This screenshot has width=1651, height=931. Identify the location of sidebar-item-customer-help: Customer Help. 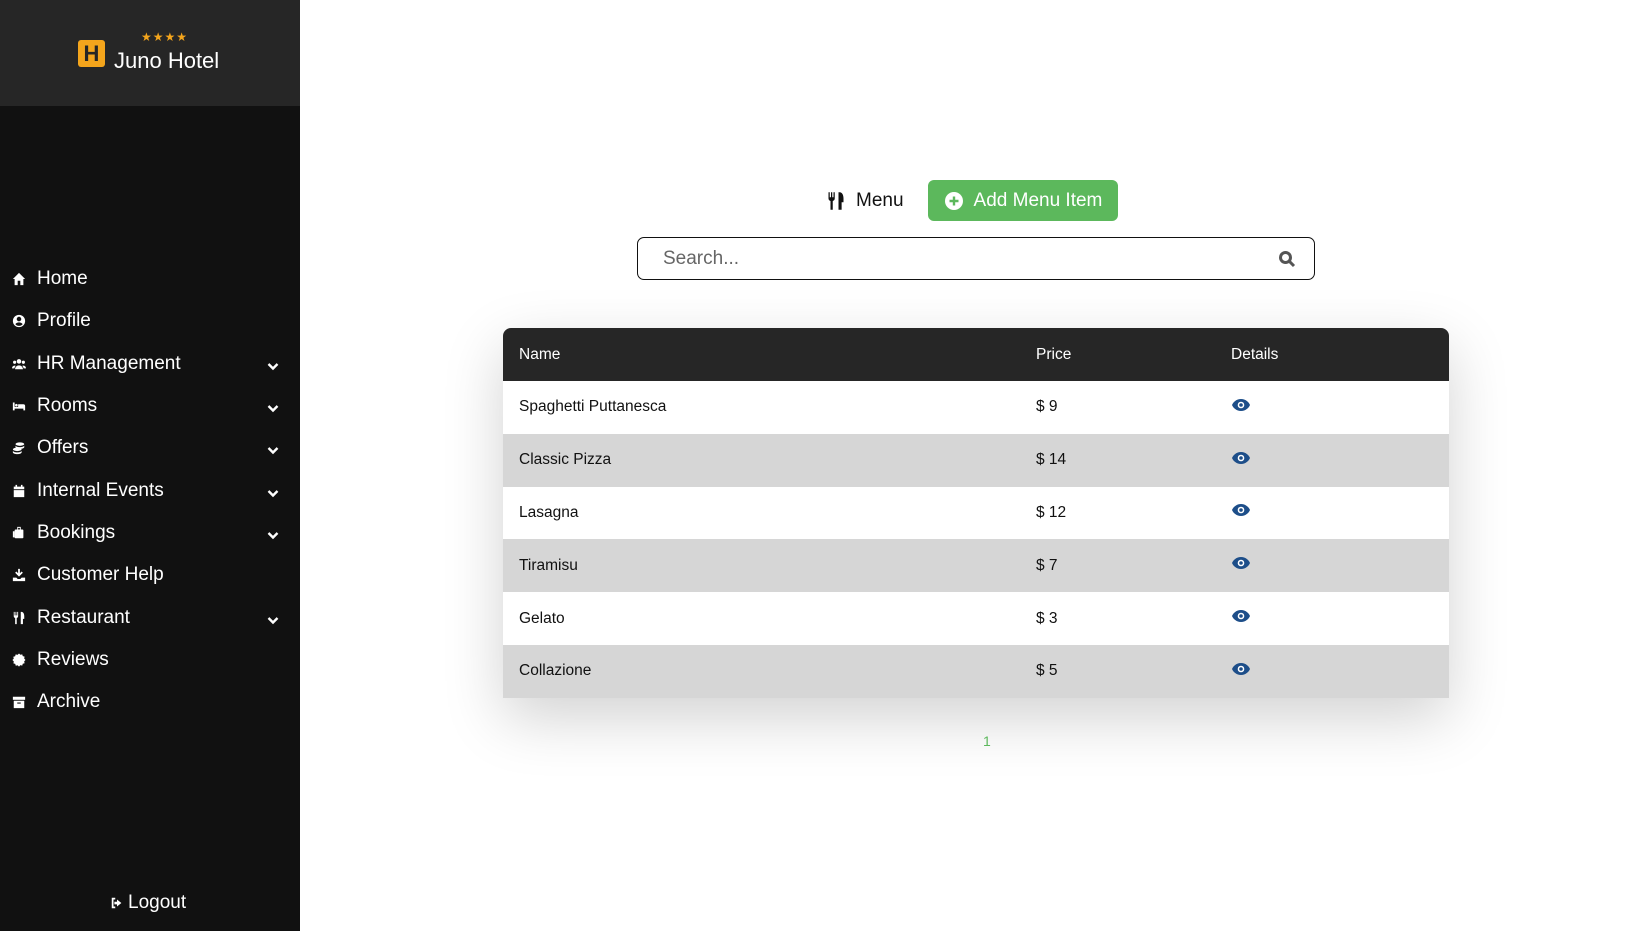
(150, 575).